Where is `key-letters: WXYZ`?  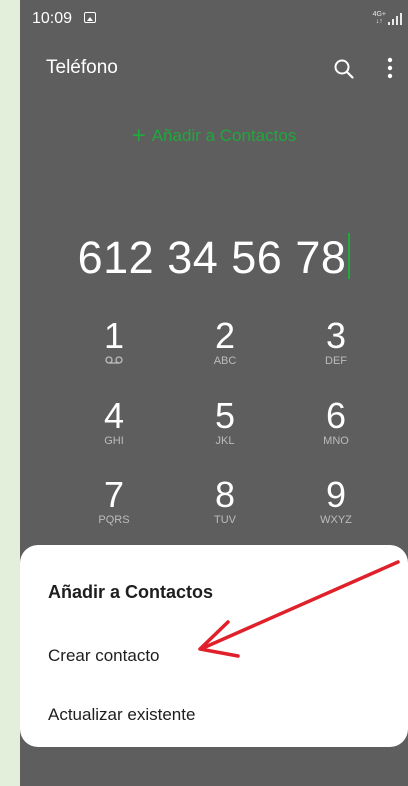
key-letters: WXYZ is located at coordinates (336, 520).